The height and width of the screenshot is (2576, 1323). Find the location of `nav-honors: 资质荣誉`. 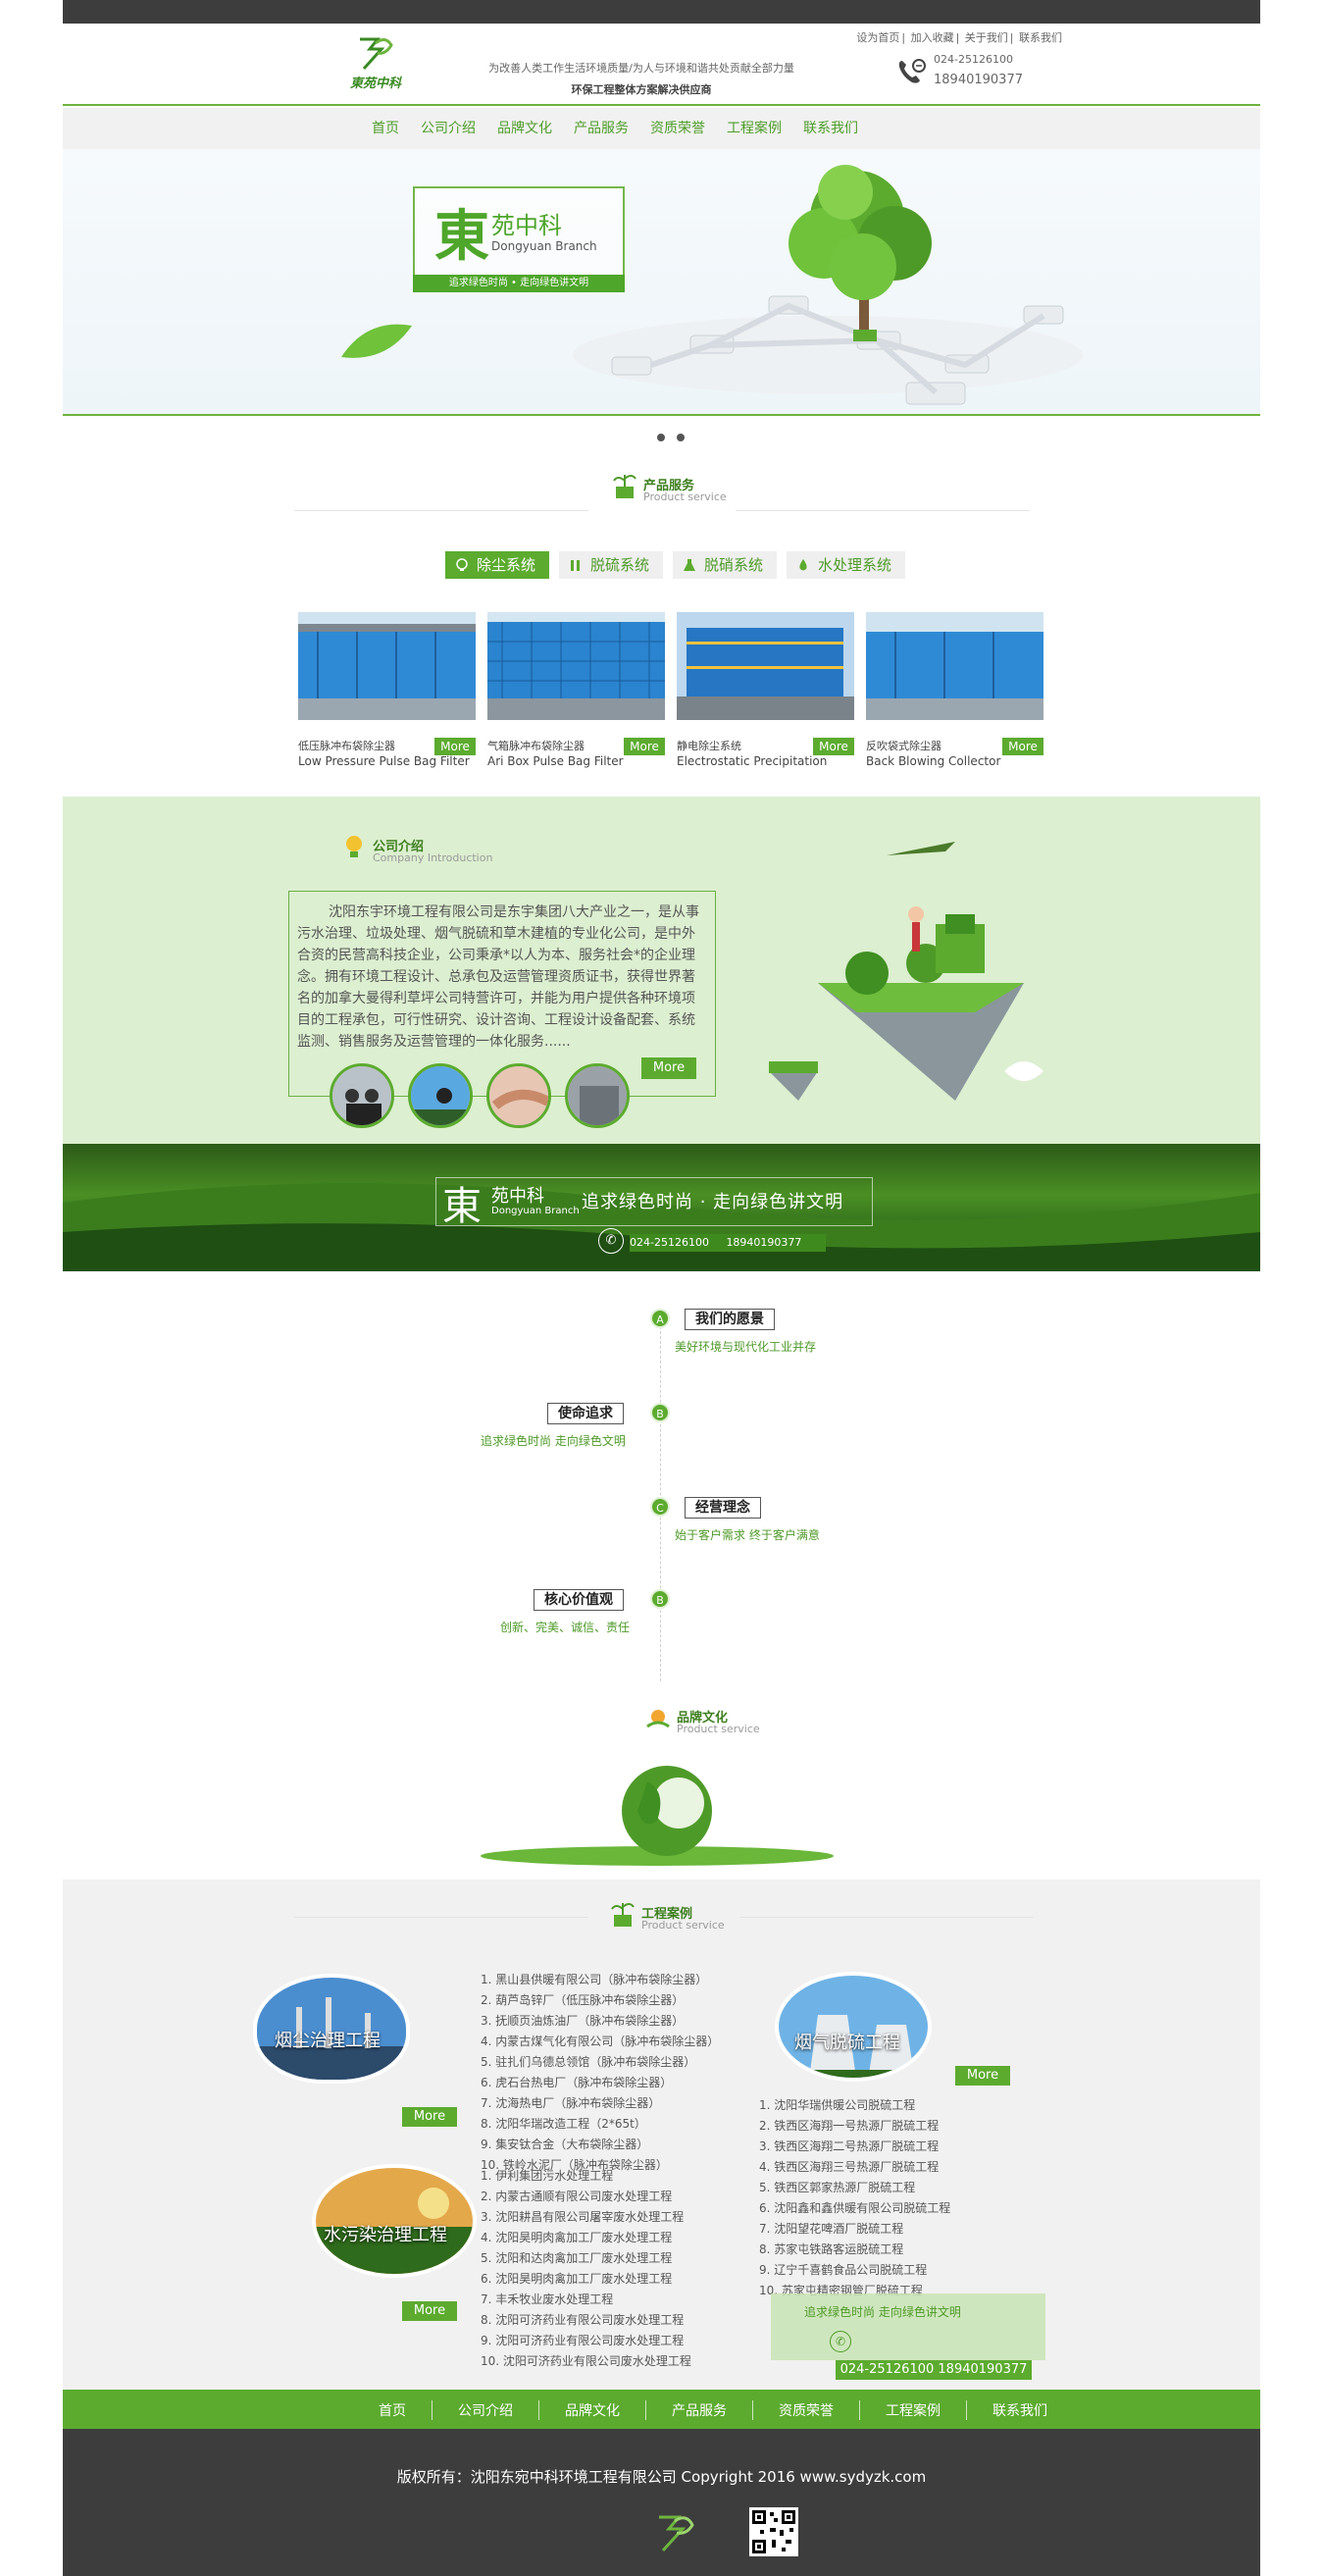

nav-honors: 资质荣誉 is located at coordinates (677, 127).